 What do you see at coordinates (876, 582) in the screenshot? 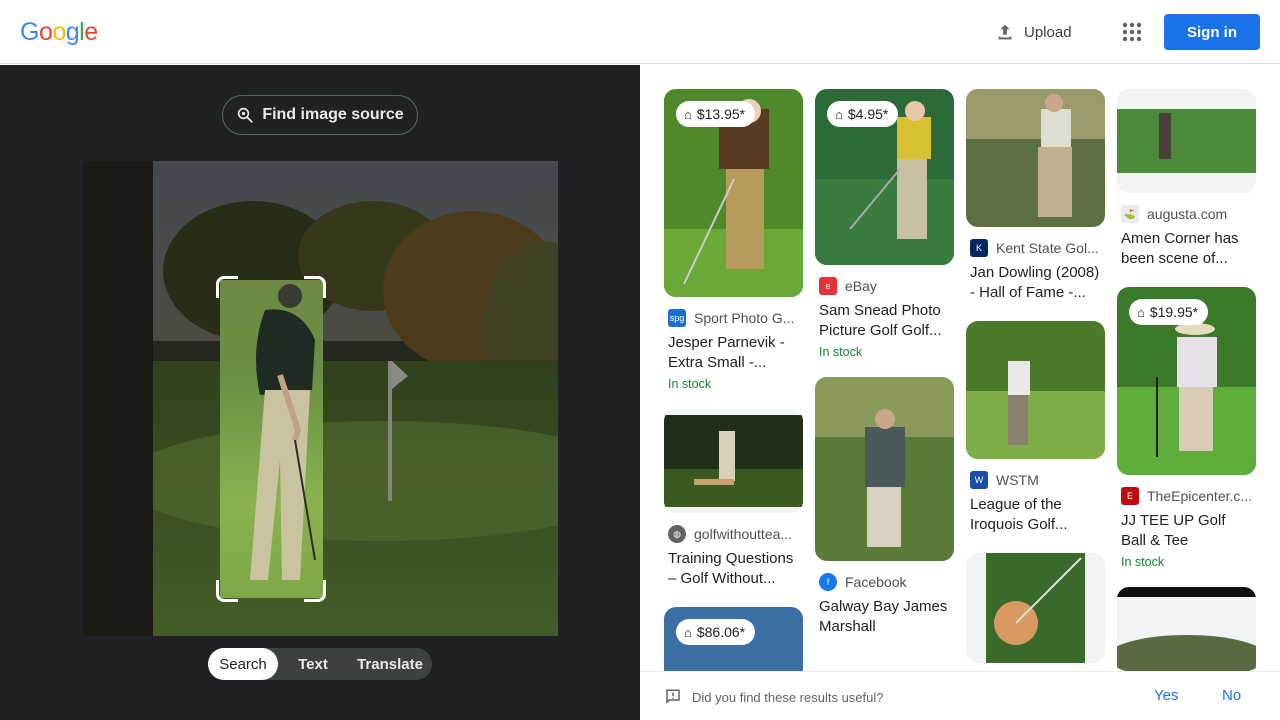
I see `source-name: Facebook` at bounding box center [876, 582].